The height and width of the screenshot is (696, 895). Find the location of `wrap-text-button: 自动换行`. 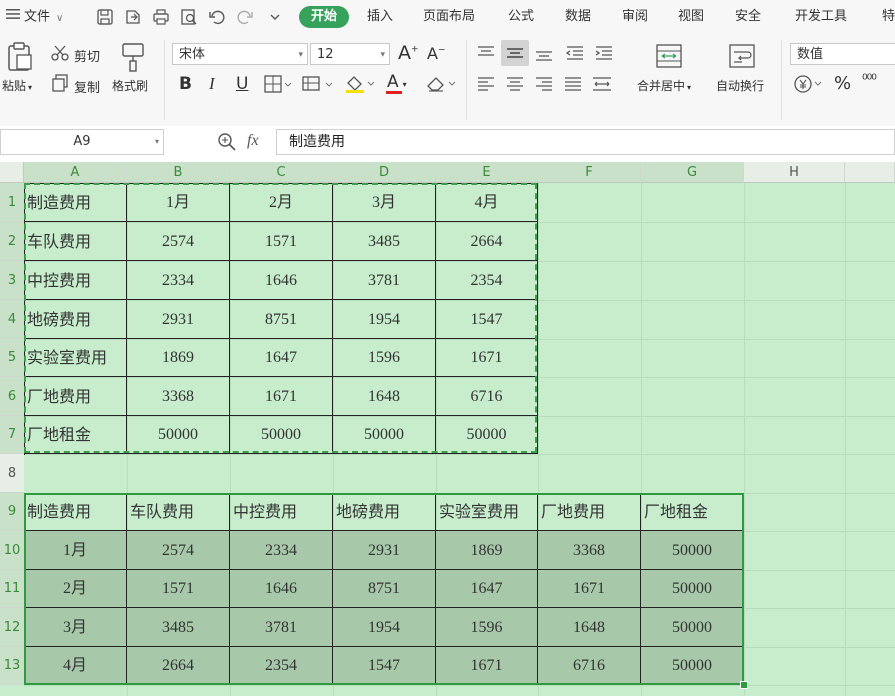

wrap-text-button: 自动换行 is located at coordinates (740, 85).